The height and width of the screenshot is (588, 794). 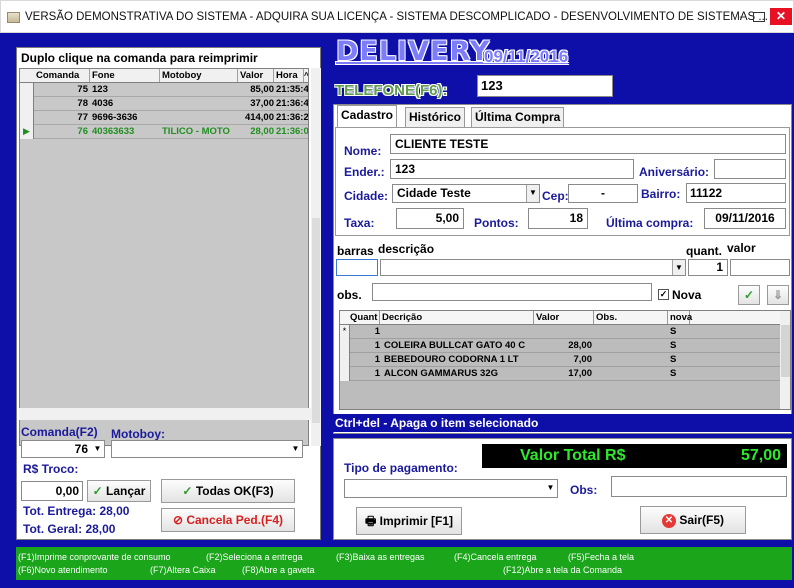 What do you see at coordinates (573, 455) in the screenshot?
I see `total-label: Valor Total R$` at bounding box center [573, 455].